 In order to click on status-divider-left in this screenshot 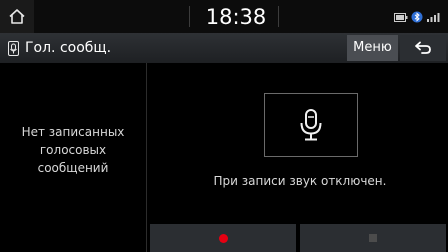, I will do `click(189, 16)`.